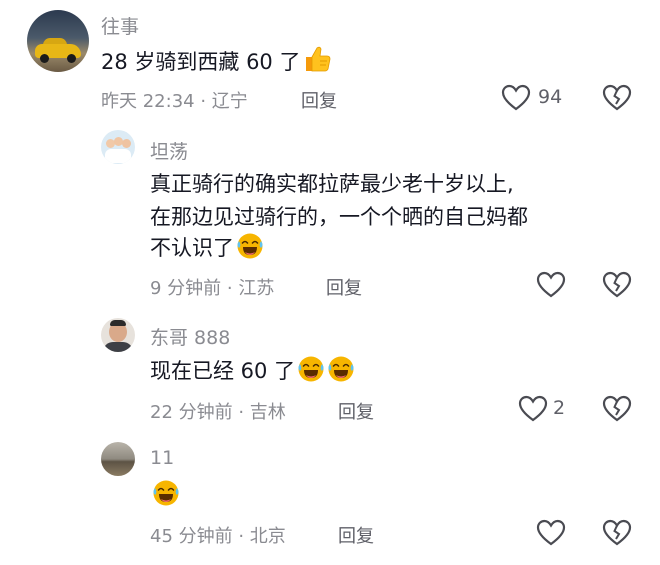  I want to click on avatar-face, so click(126, 143).